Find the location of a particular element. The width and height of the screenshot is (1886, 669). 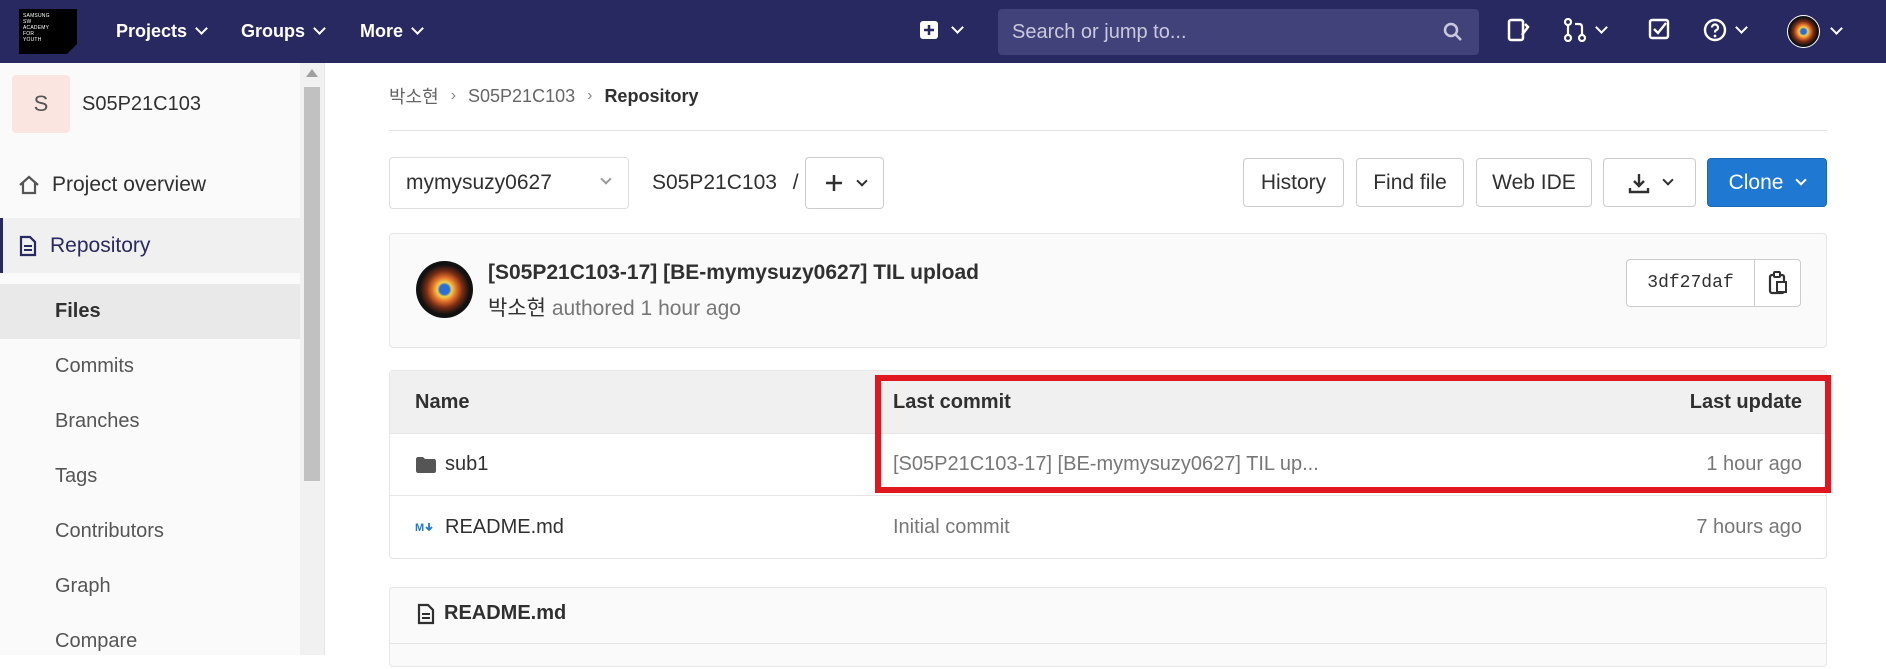

commit-author-avatar is located at coordinates (444, 289).